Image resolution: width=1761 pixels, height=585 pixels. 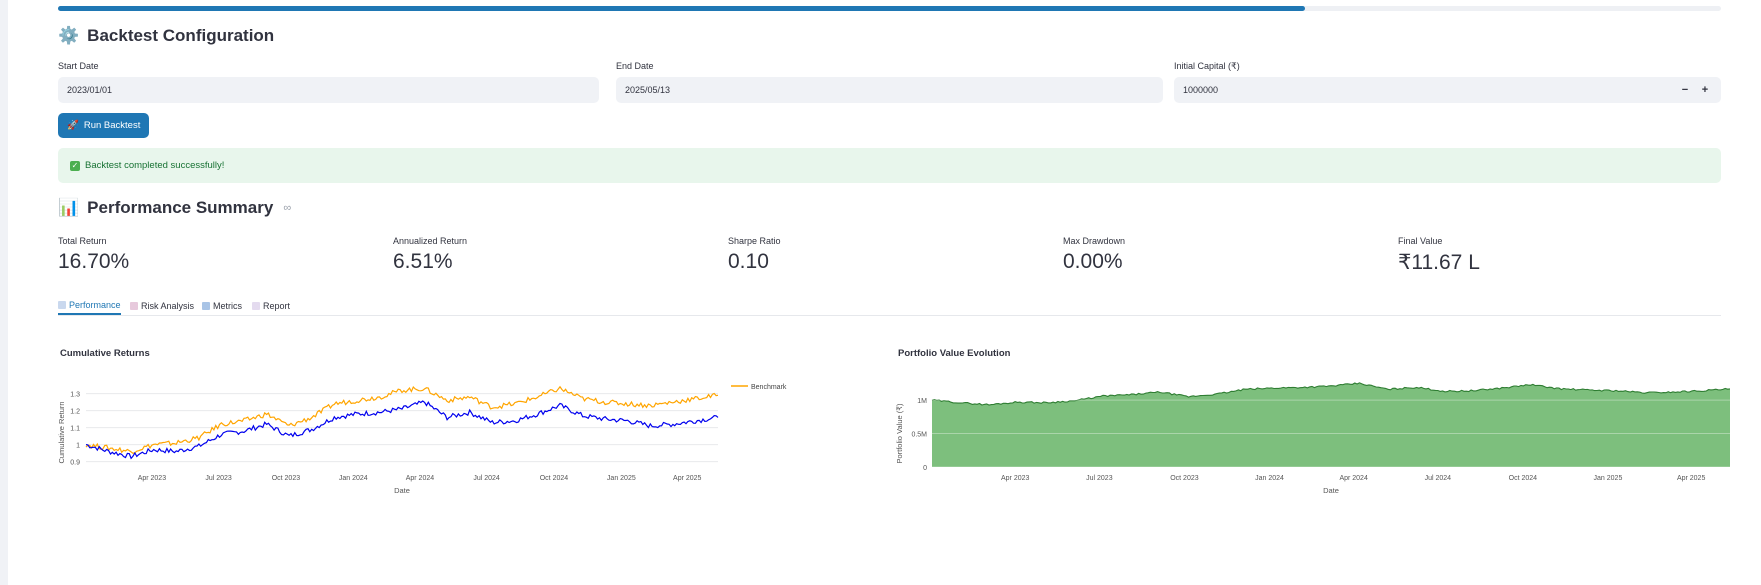 I want to click on summary-title: 📊 Performance Summary ∞, so click(x=175, y=207).